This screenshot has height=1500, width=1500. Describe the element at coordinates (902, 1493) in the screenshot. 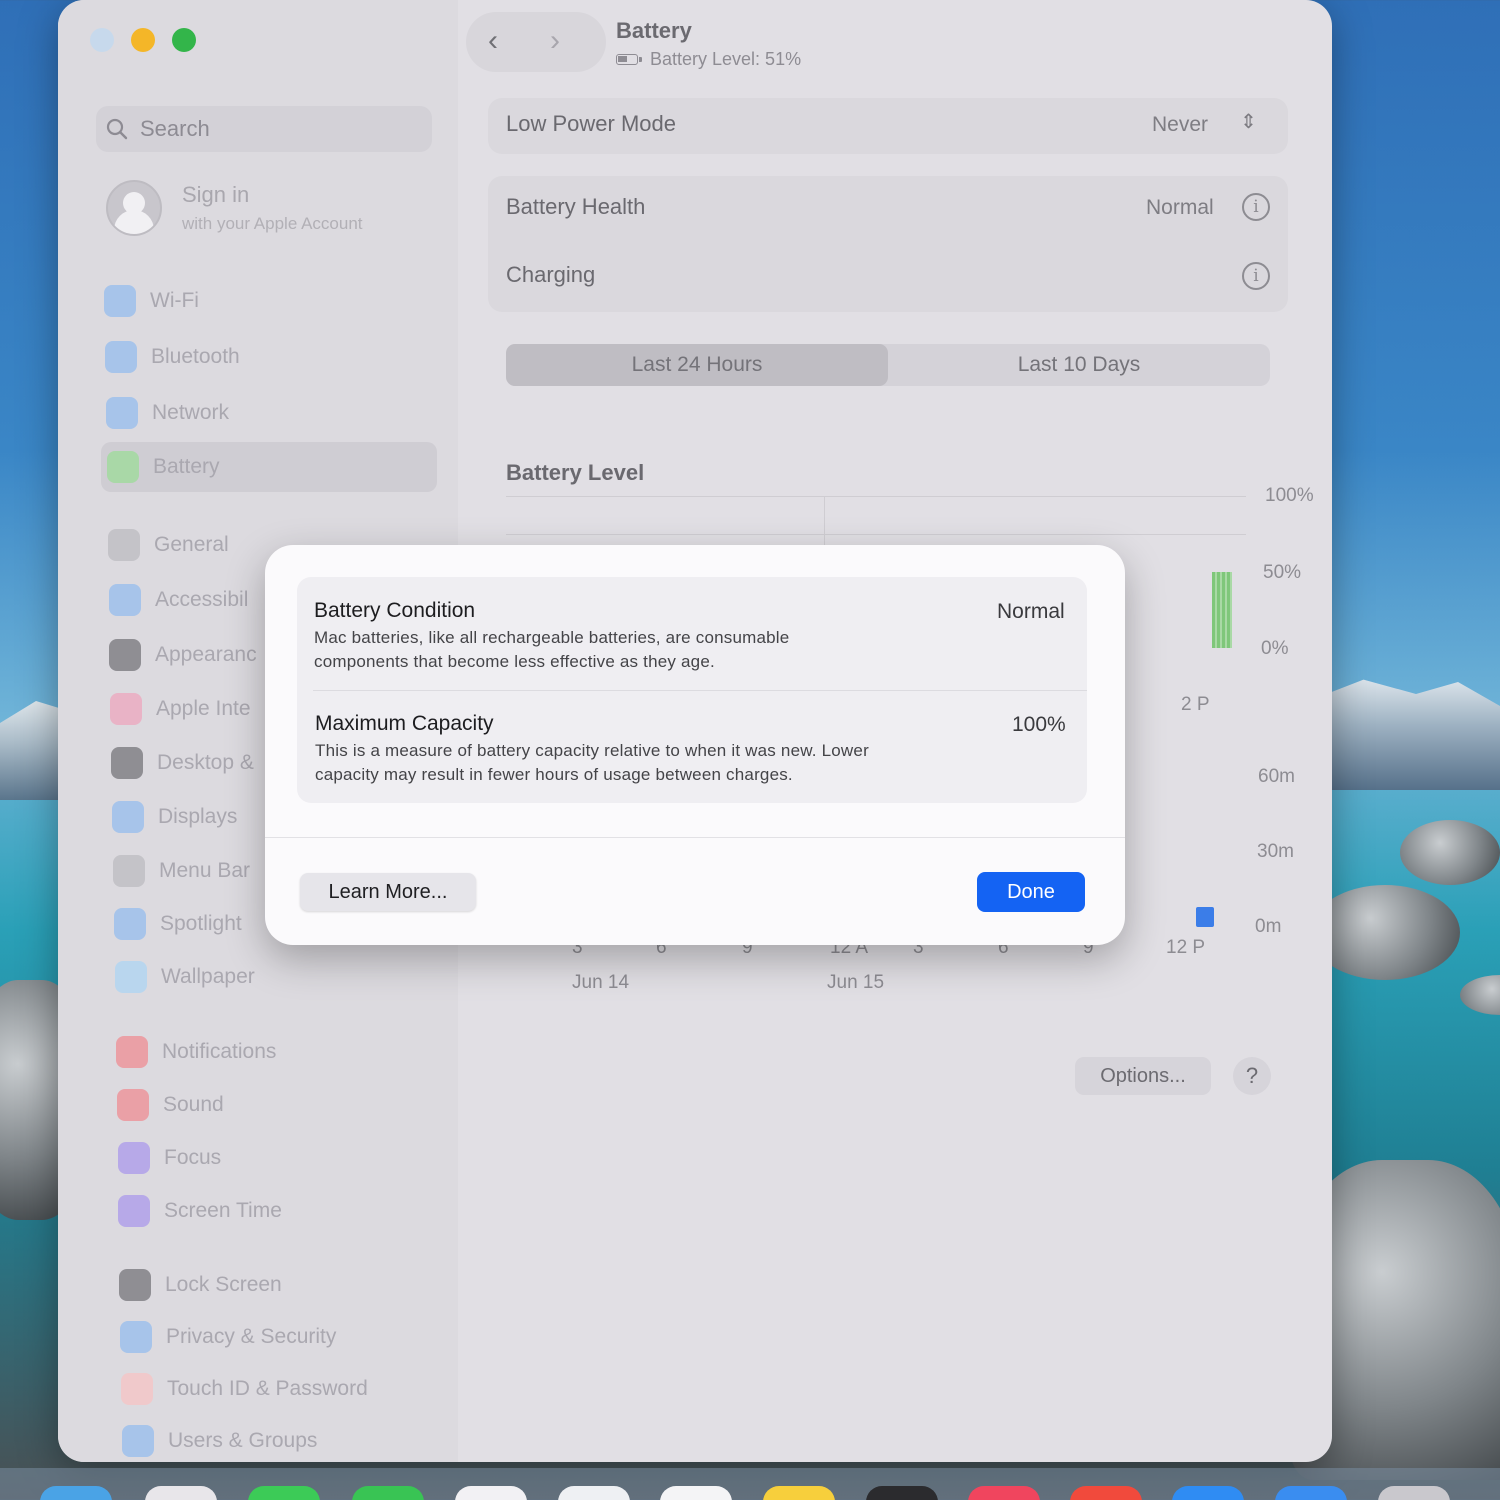

I see `dock-app-terminal` at that location.